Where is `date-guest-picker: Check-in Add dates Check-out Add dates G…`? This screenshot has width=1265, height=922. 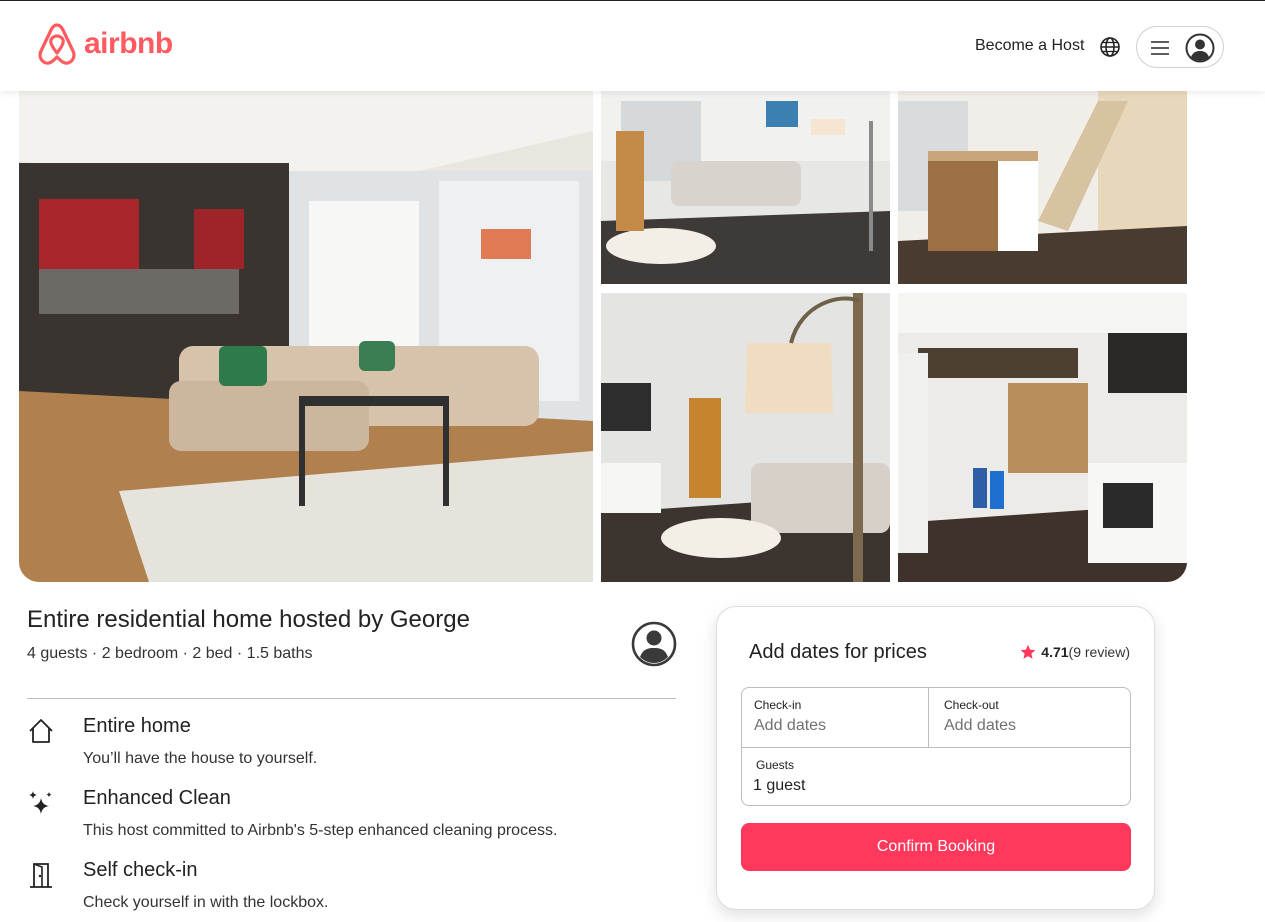
date-guest-picker: Check-in Add dates Check-out Add dates G… is located at coordinates (936, 746).